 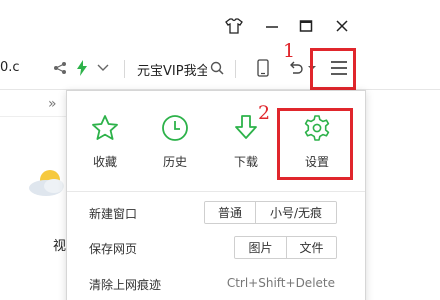 What do you see at coordinates (245, 162) in the screenshot?
I see `menu-item-label: 下载` at bounding box center [245, 162].